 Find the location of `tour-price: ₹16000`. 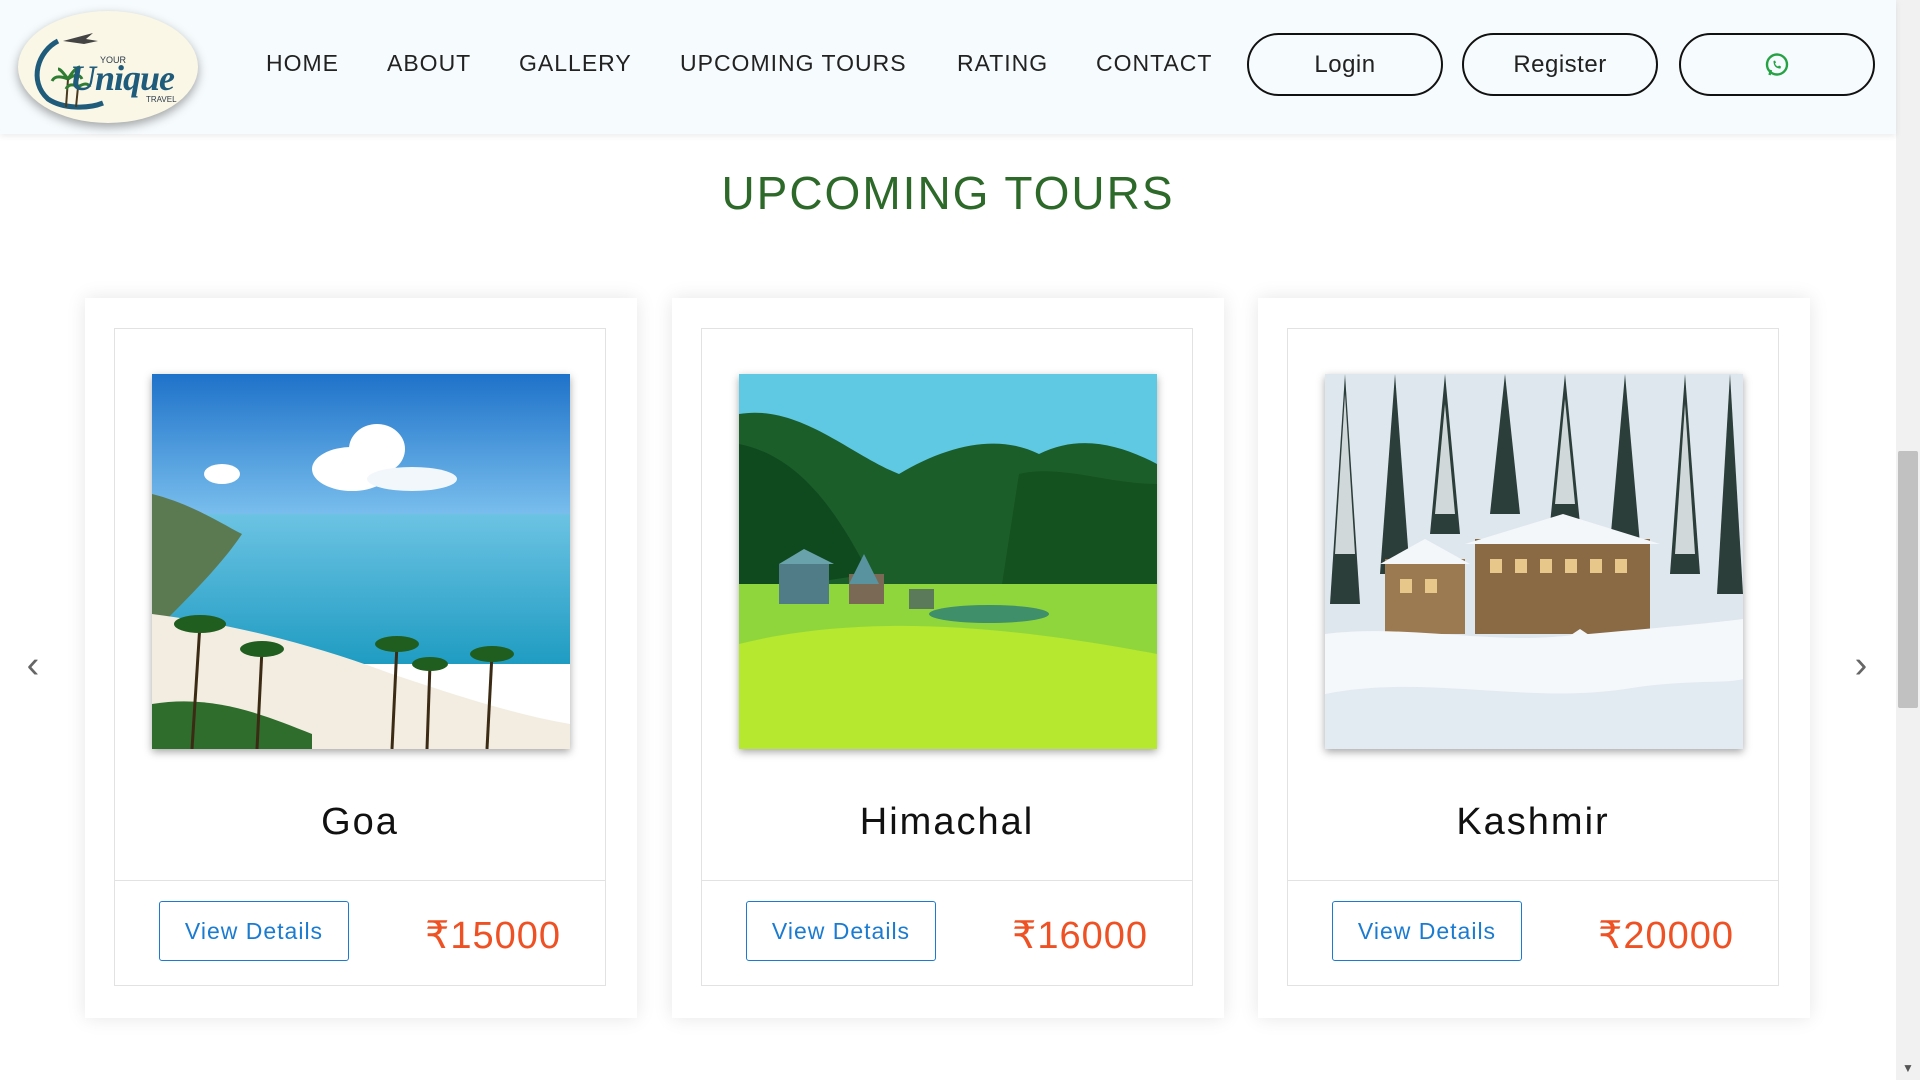

tour-price: ₹16000 is located at coordinates (1080, 936).